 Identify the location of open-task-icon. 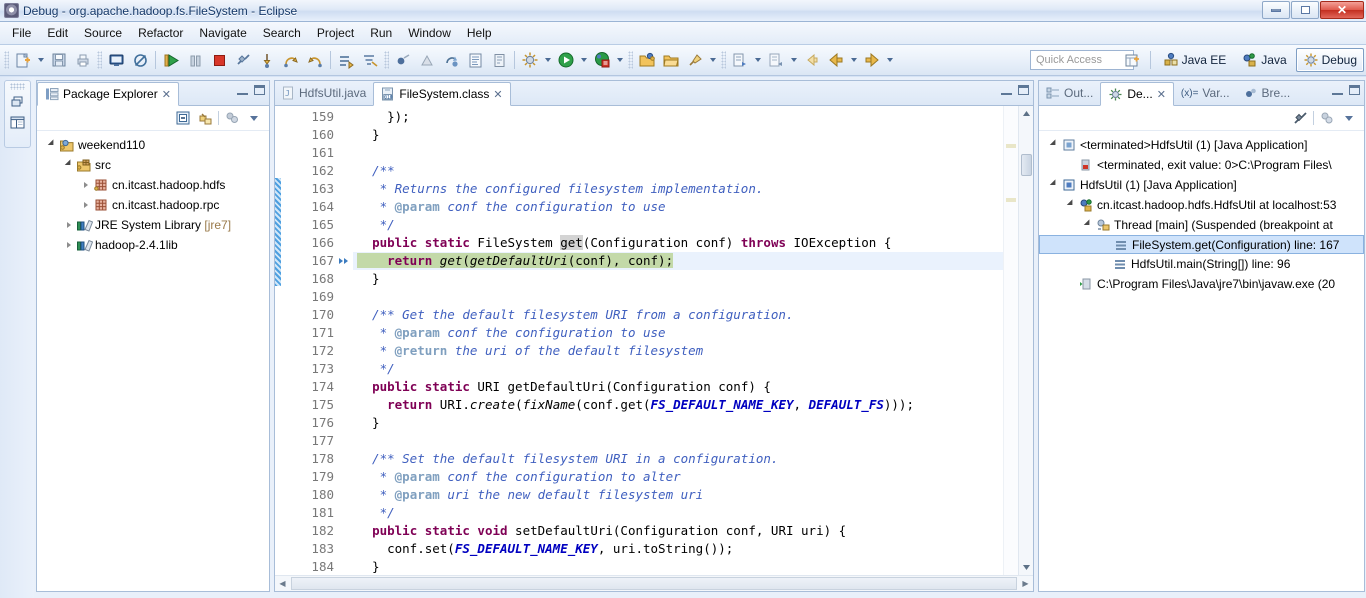
(499, 60).